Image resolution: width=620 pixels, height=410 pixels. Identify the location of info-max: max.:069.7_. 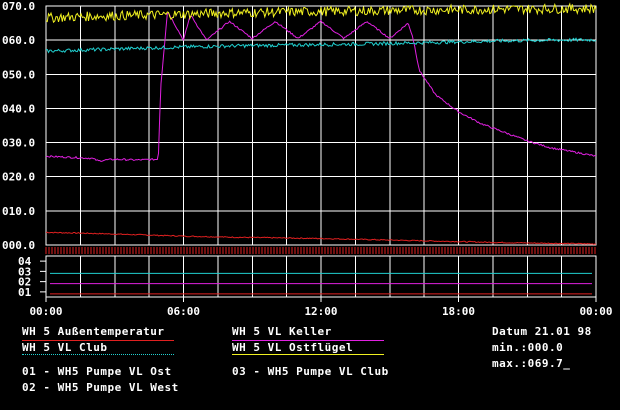
(531, 363).